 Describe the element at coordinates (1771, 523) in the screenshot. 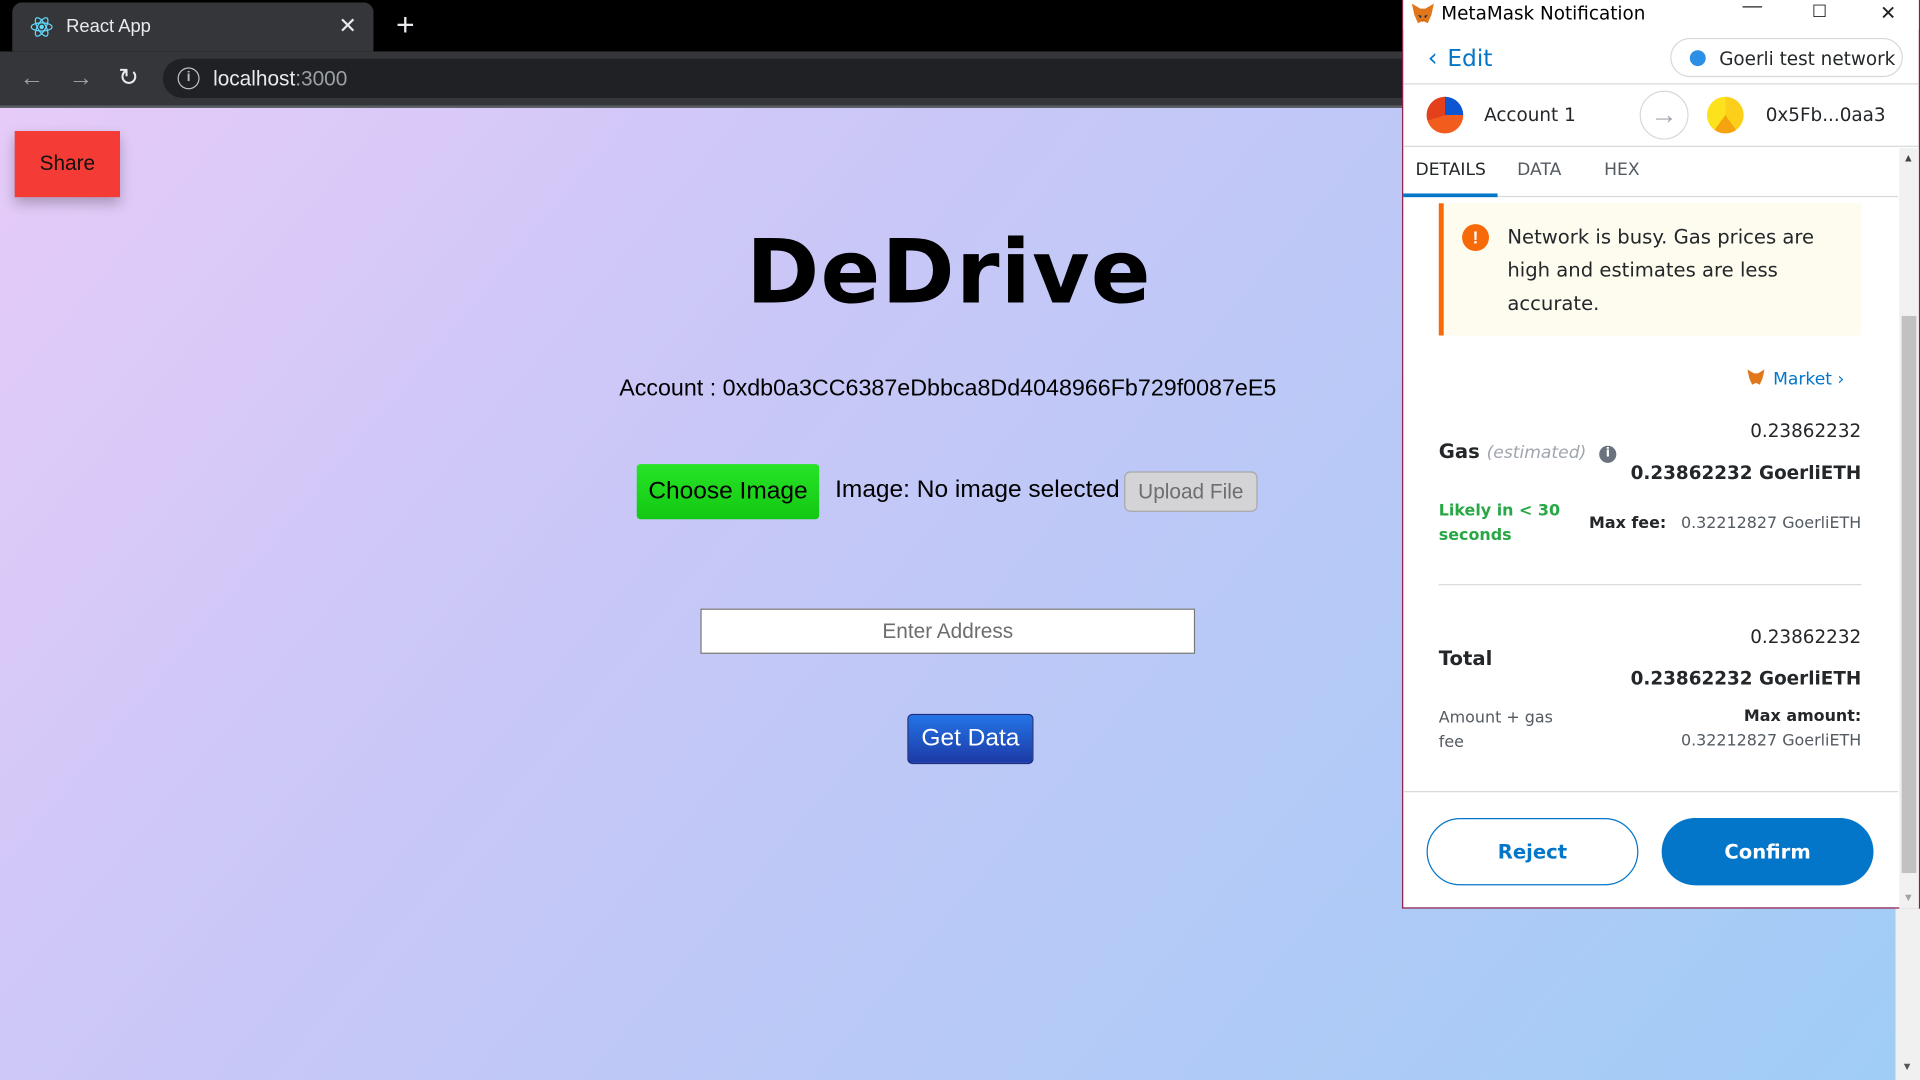

I see `max-fee-value: 0.32212827 GoerliETH` at that location.